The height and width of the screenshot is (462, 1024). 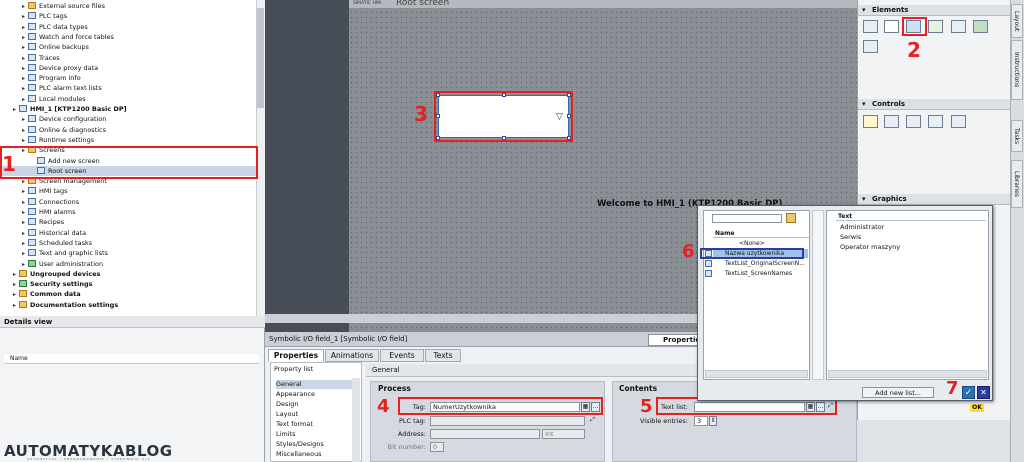 What do you see at coordinates (908, 237) in the screenshot?
I see `text-entry: Serwis` at bounding box center [908, 237].